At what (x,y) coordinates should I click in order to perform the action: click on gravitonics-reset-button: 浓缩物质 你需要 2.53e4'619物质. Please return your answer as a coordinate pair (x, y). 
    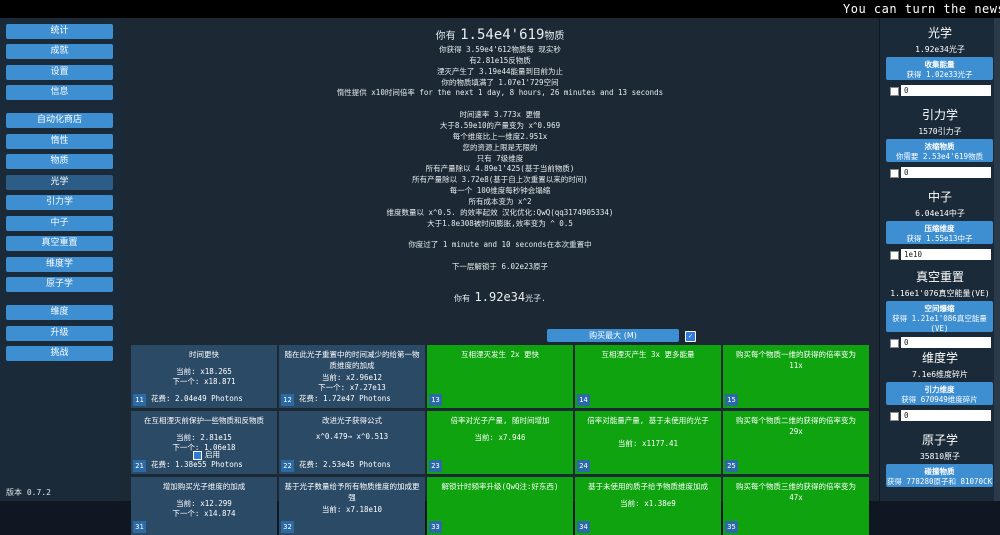
    Looking at the image, I should click on (939, 150).